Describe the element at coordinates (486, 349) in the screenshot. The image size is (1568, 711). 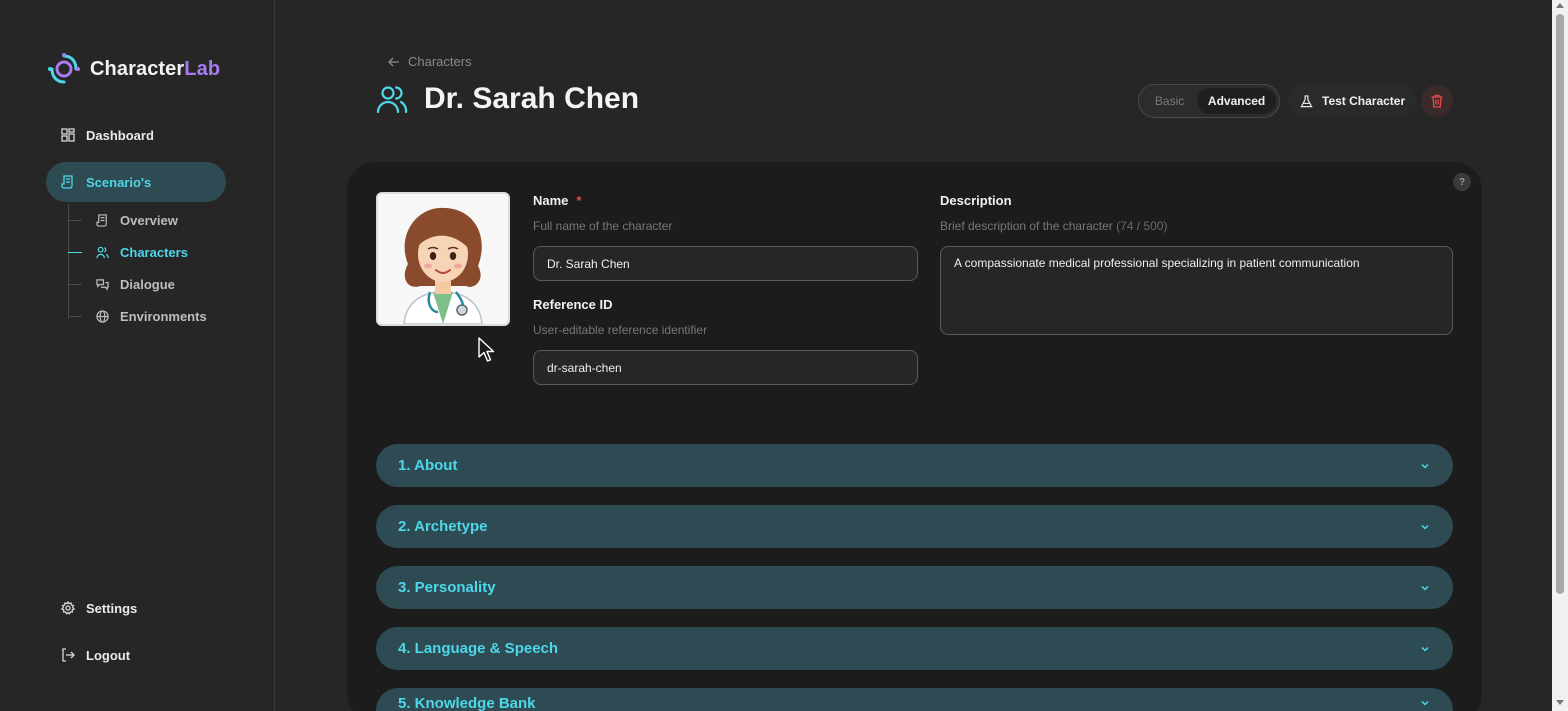
I see `mouse-cursor-icon` at that location.